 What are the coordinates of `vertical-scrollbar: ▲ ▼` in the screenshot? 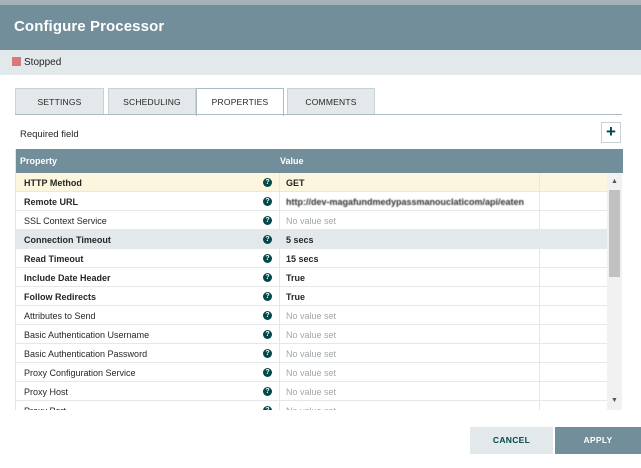 It's located at (614, 291).